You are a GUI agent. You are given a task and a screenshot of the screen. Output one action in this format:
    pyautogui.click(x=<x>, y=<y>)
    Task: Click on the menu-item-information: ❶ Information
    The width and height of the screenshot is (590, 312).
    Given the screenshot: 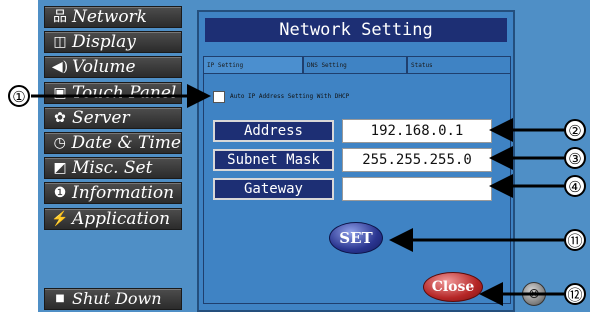 What is the action you would take?
    pyautogui.click(x=113, y=193)
    